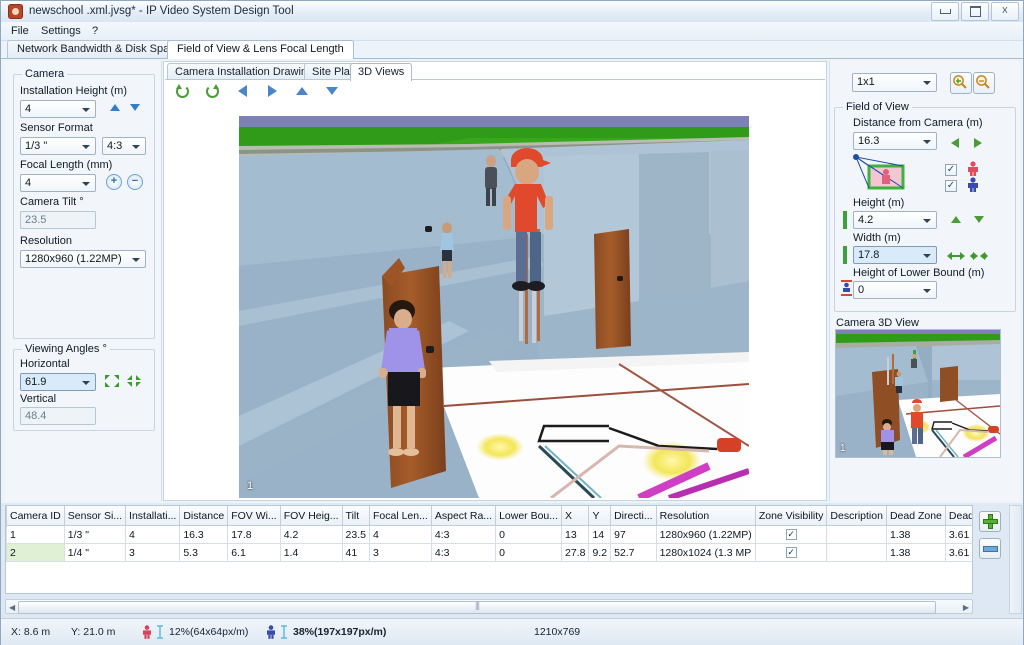  What do you see at coordinates (58, 146) in the screenshot?
I see `sensor-format-combo: 1/3 "` at bounding box center [58, 146].